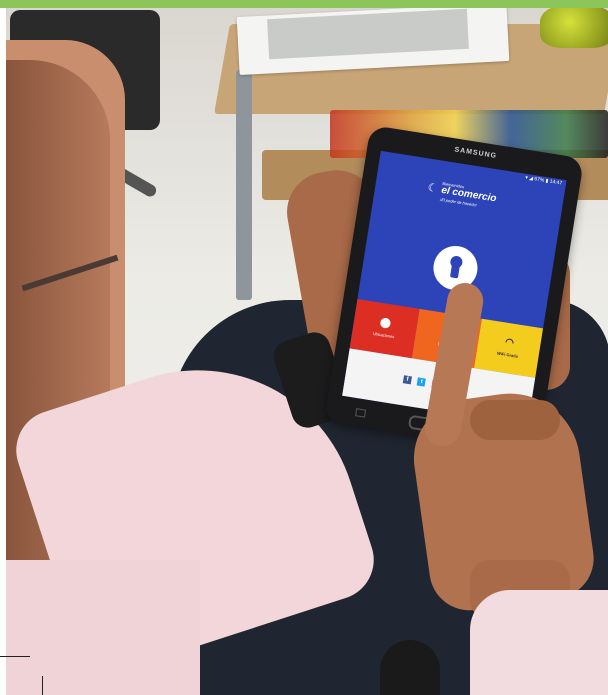  What do you see at coordinates (15, 656) in the screenshot?
I see `crop-mark-horizontal` at bounding box center [15, 656].